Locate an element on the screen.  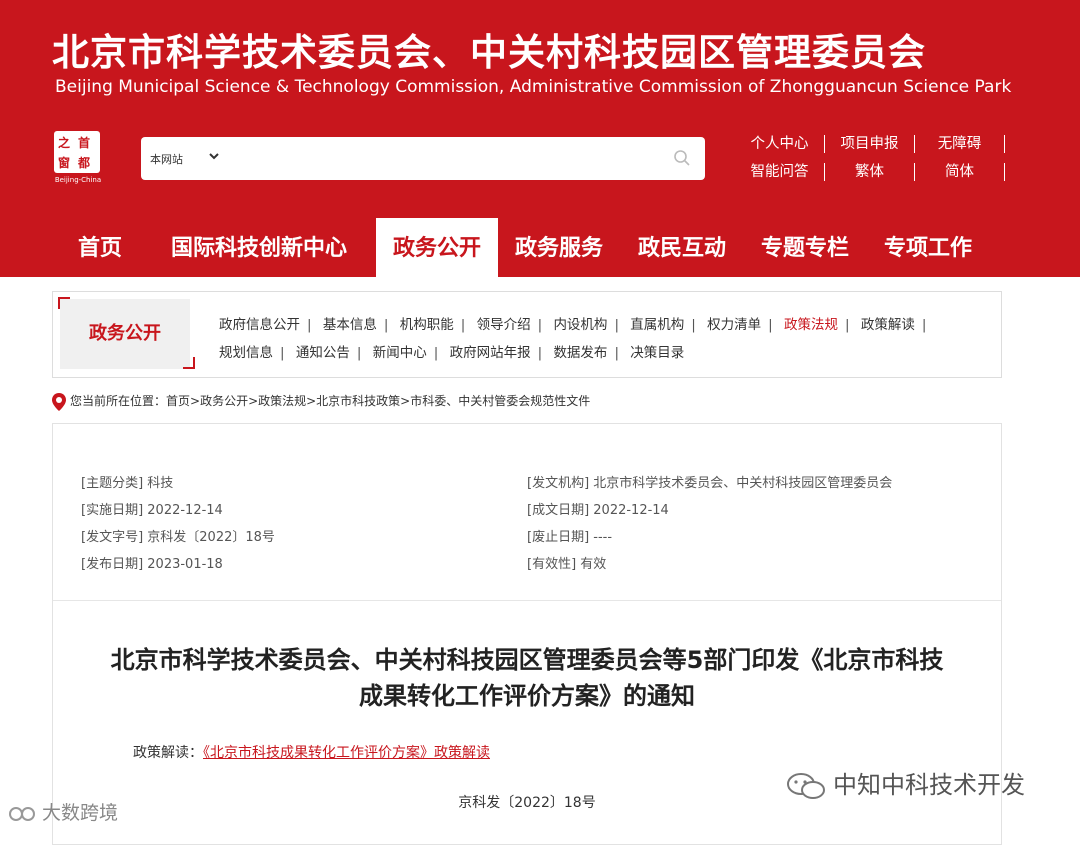
subnav-basic-info: 基本信息 is located at coordinates (350, 325).